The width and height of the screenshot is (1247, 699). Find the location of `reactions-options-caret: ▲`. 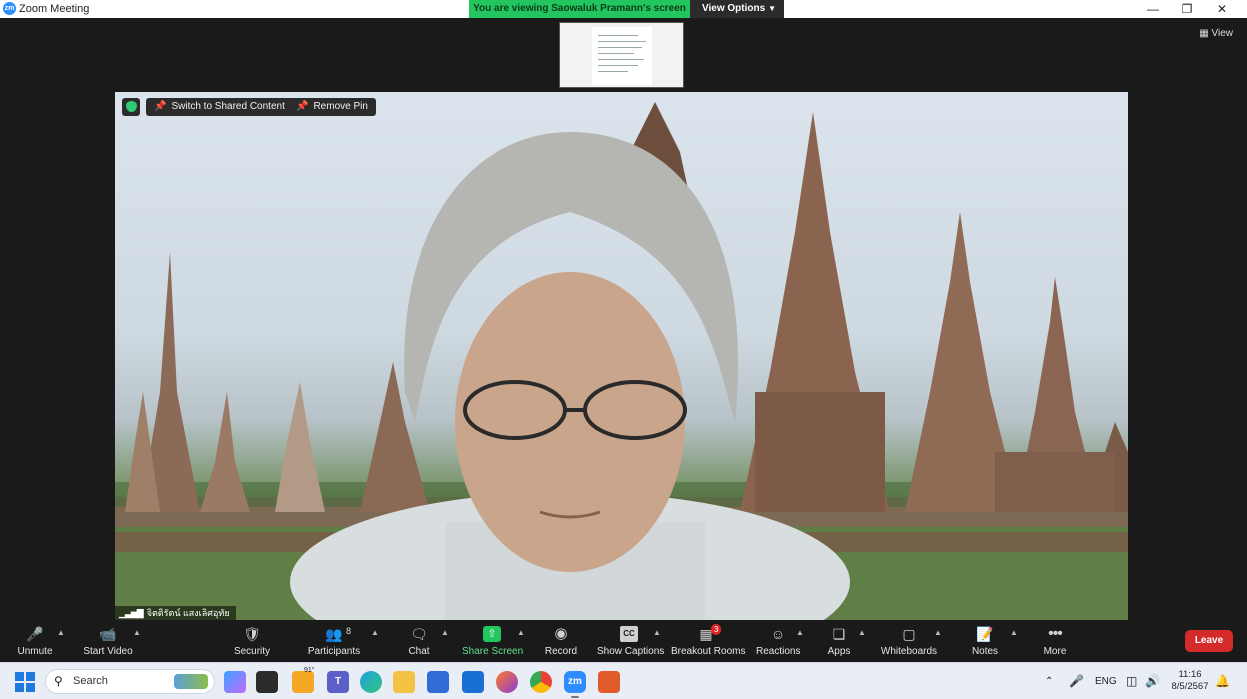

reactions-options-caret: ▲ is located at coordinates (800, 632).